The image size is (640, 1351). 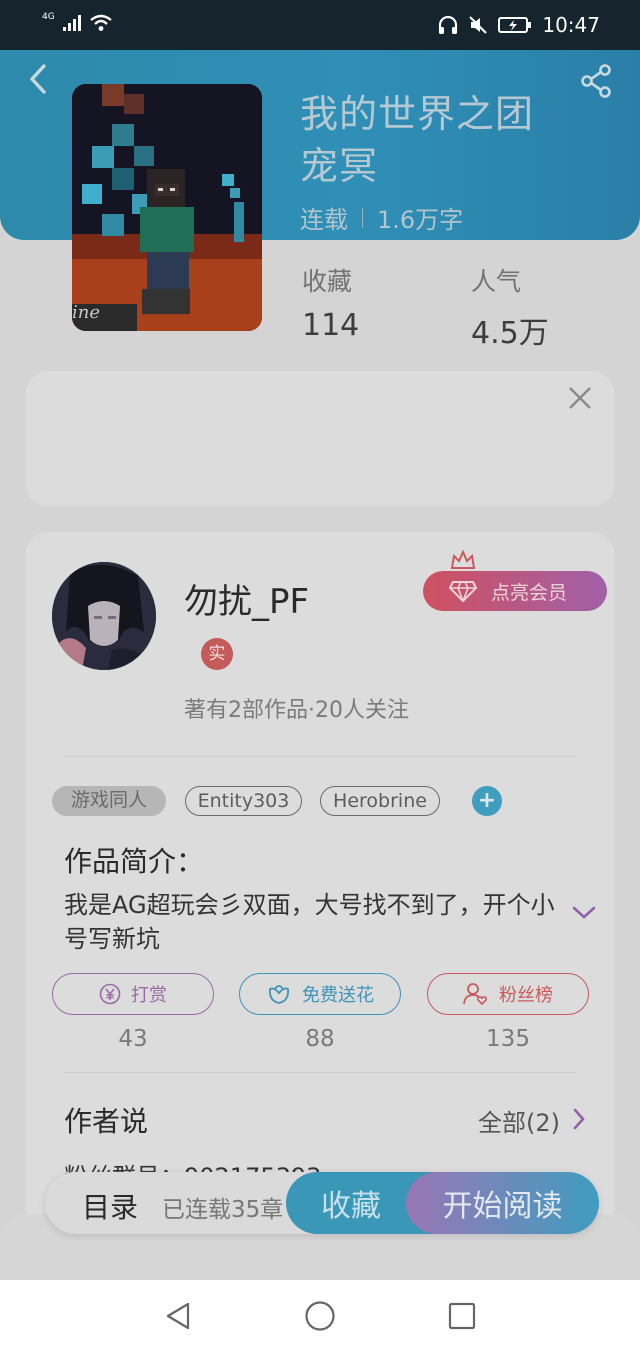 I want to click on collect-label: 收藏, so click(x=351, y=1206).